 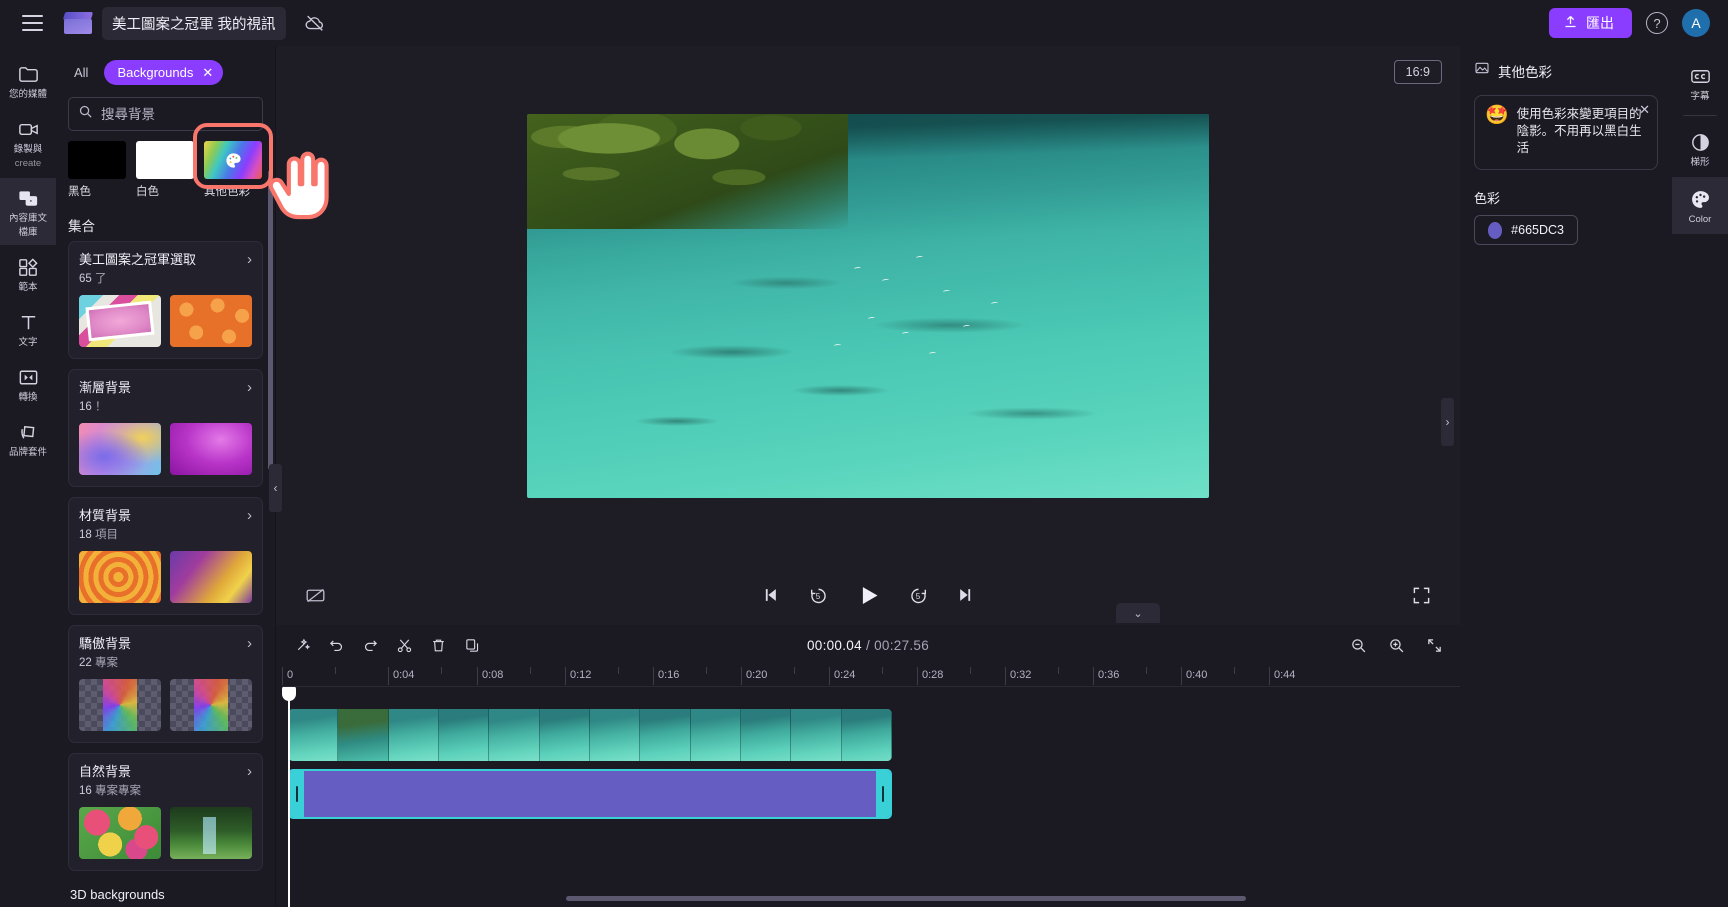 I want to click on rewind-5-icon: 5, so click(x=818, y=595).